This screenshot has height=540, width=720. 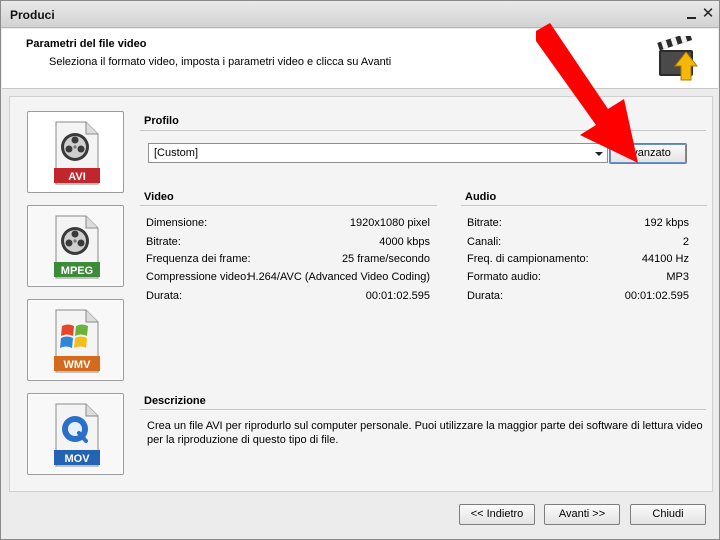 I want to click on audio-value: MP3, so click(x=677, y=277).